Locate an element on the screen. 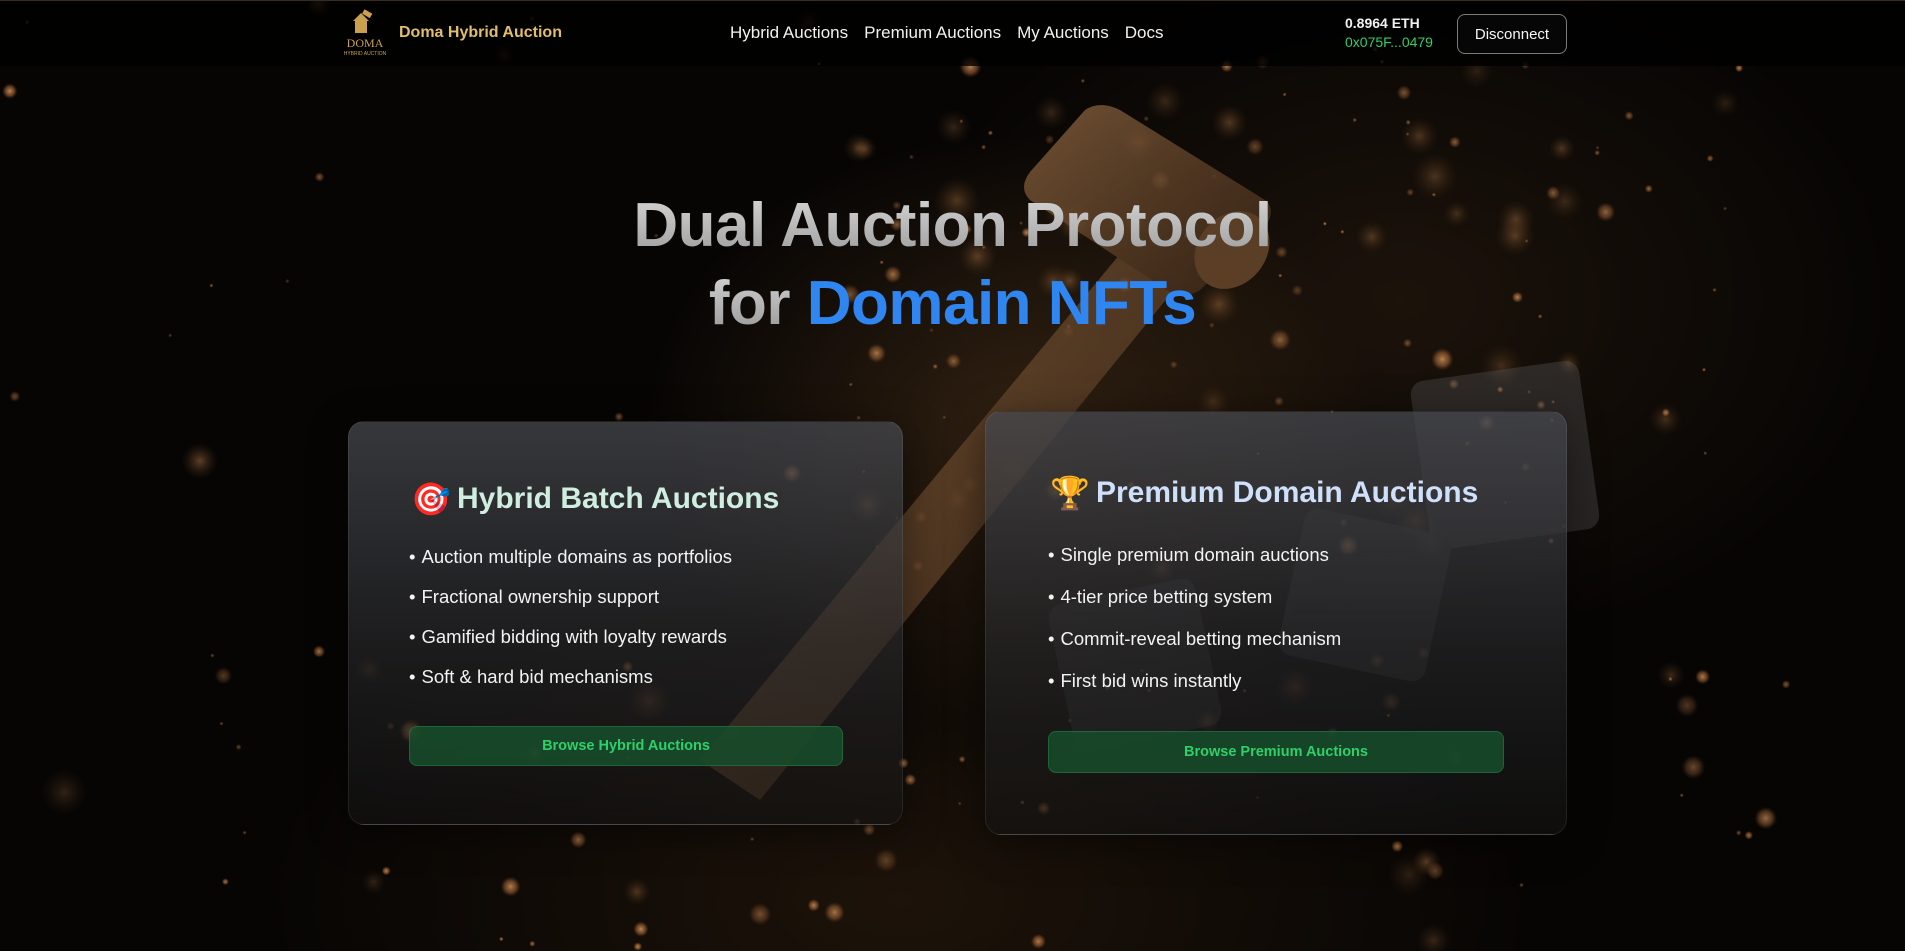 The image size is (1905, 951). hero-title-line2: for Domain NFTs is located at coordinates (952, 303).